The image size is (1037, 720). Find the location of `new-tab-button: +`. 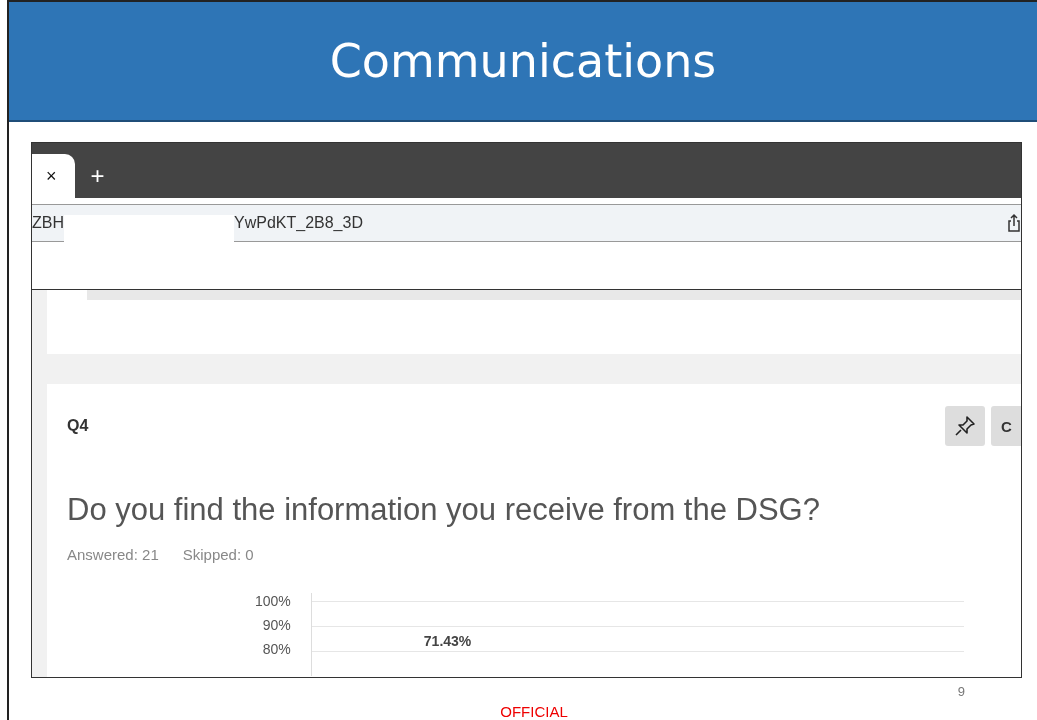

new-tab-button: + is located at coordinates (97, 176).